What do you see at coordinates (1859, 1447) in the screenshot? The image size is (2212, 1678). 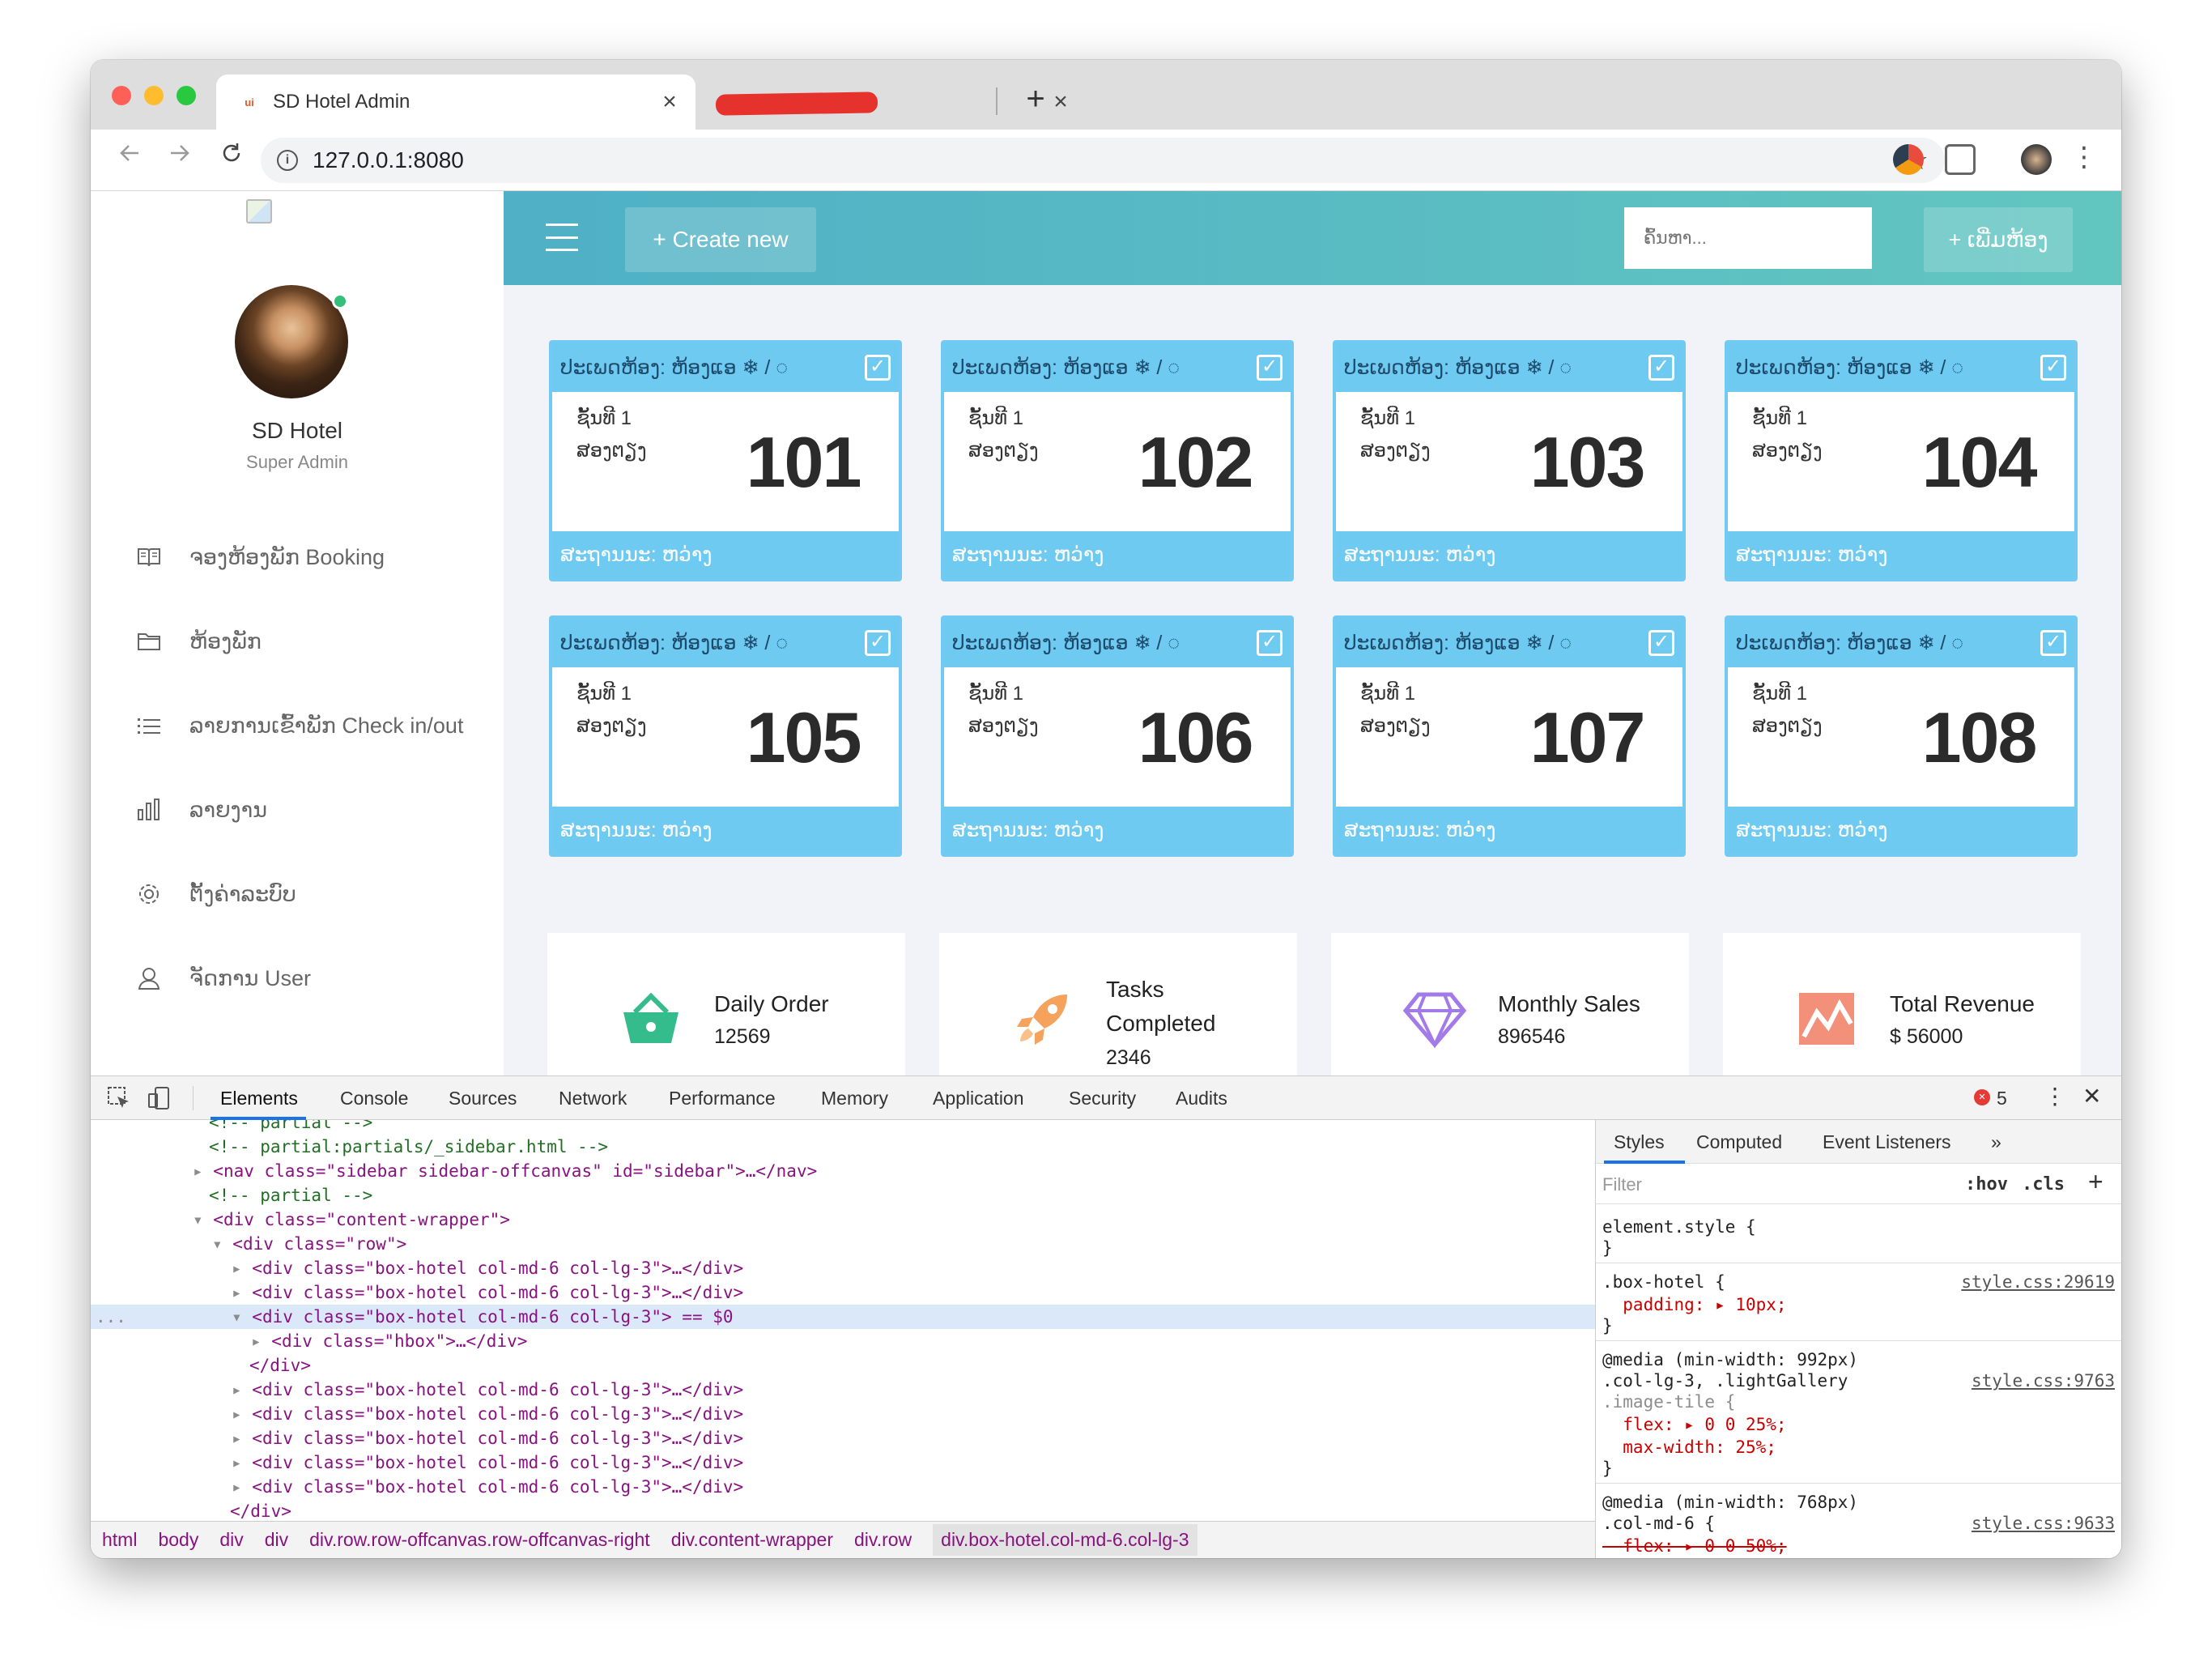 I see `style-line: max-width: 25%;` at bounding box center [1859, 1447].